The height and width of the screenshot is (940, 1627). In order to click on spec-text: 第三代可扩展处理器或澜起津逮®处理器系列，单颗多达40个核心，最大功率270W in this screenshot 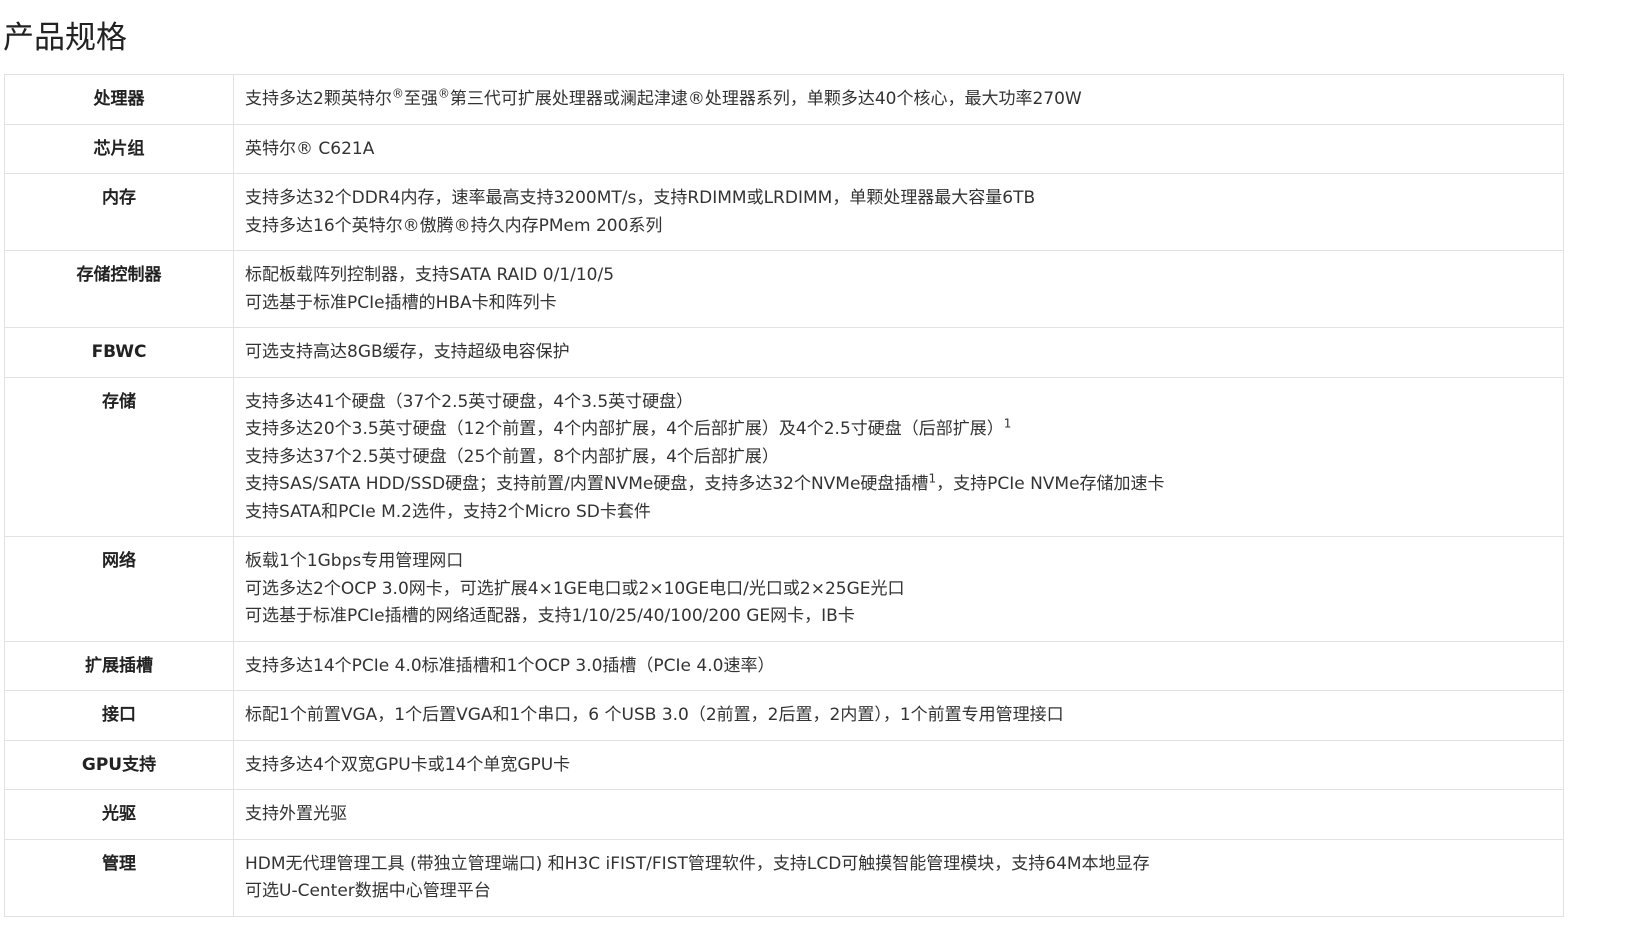, I will do `click(765, 99)`.